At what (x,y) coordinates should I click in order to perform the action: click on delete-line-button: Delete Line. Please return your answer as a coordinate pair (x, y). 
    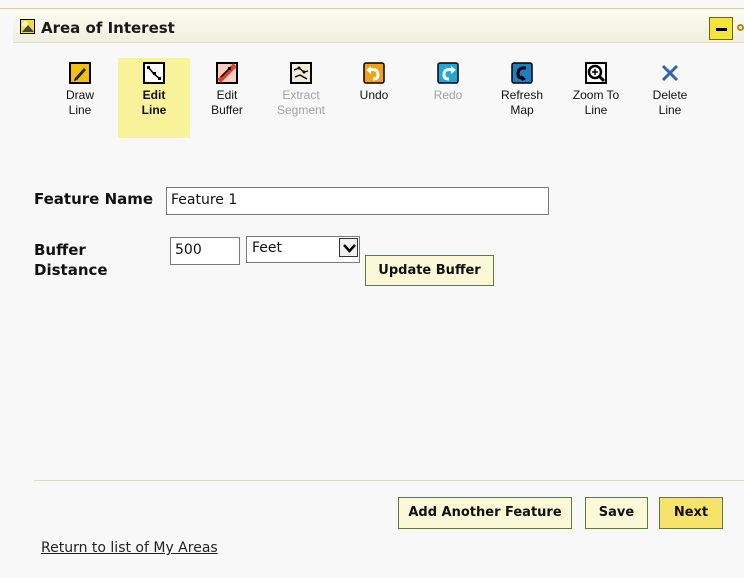
    Looking at the image, I should click on (670, 98).